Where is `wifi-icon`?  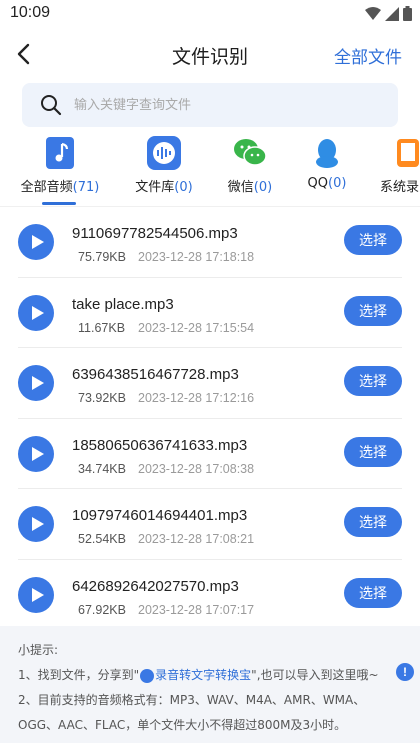 wifi-icon is located at coordinates (373, 13).